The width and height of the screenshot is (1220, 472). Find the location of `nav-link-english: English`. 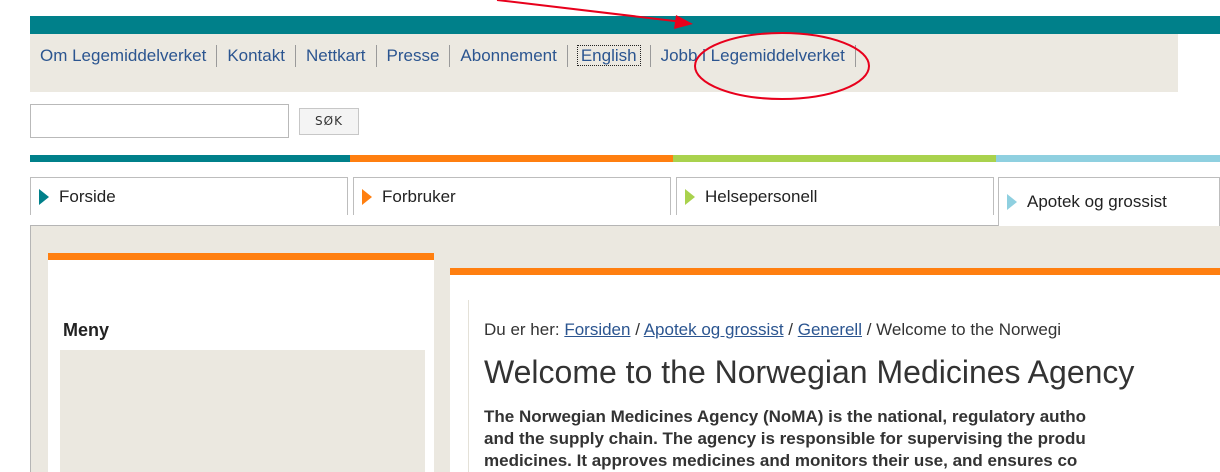

nav-link-english: English is located at coordinates (609, 56).